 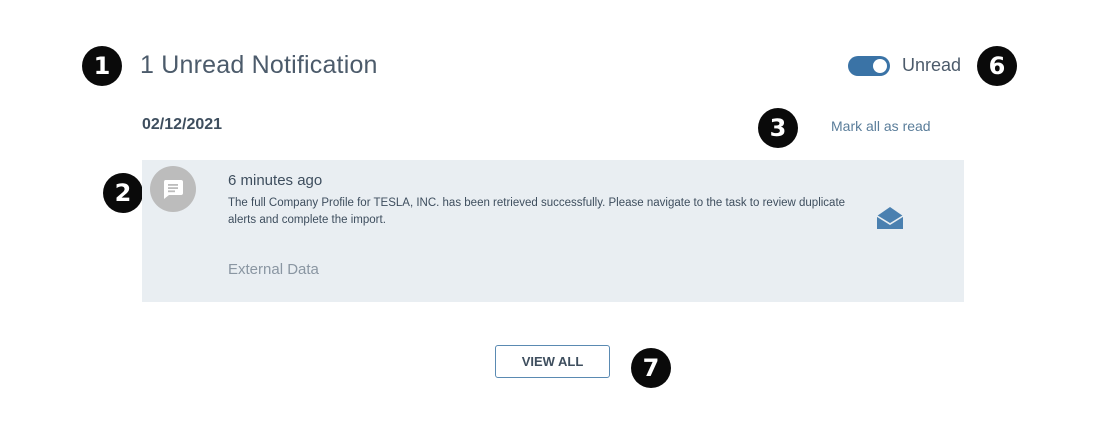 I want to click on unread-toggle-group: Unread, so click(x=904, y=65).